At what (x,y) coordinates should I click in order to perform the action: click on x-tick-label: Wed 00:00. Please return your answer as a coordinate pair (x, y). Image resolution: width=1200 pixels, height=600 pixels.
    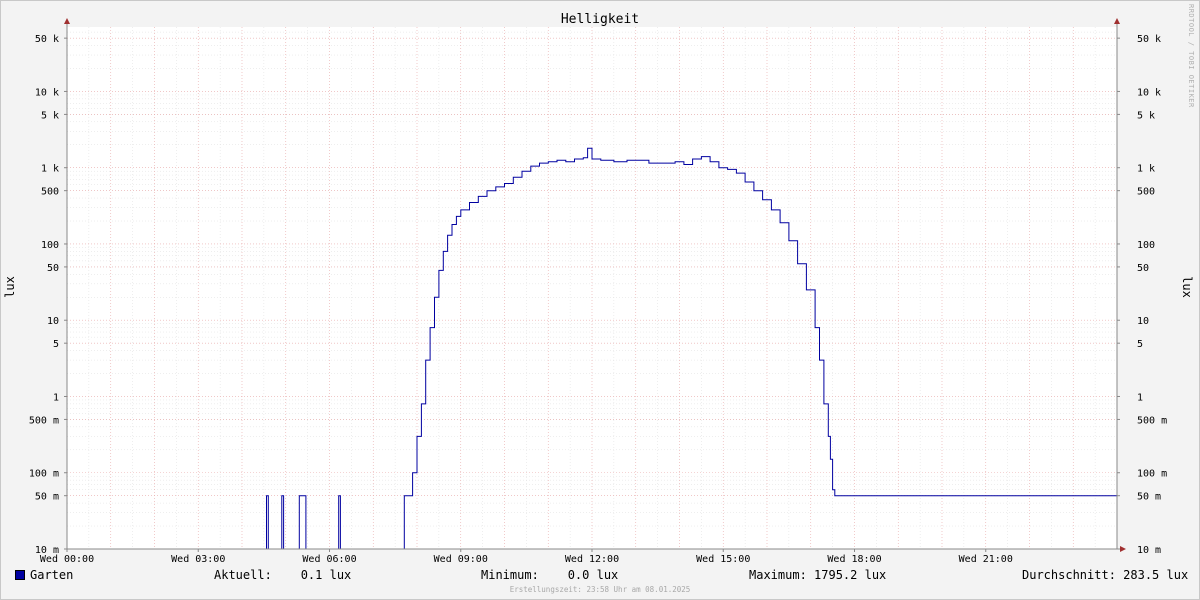
    Looking at the image, I should click on (67, 559).